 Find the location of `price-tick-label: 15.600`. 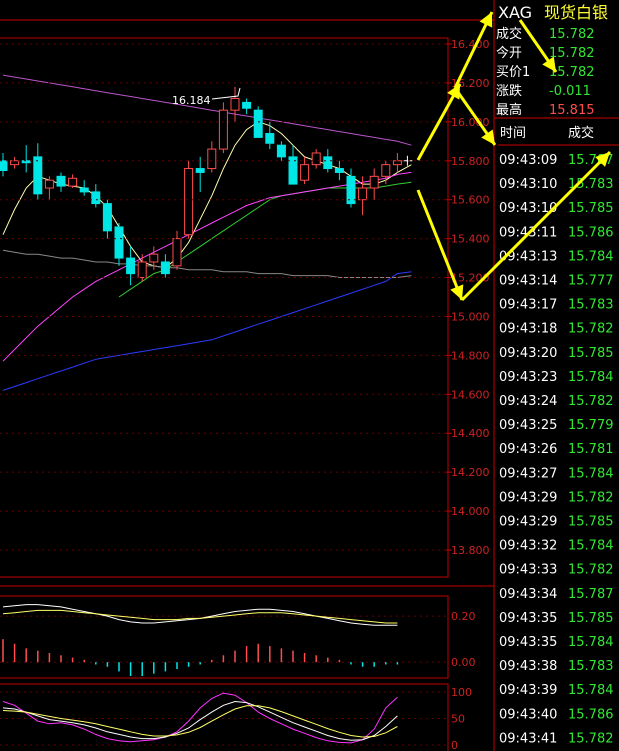

price-tick-label: 15.600 is located at coordinates (470, 200).